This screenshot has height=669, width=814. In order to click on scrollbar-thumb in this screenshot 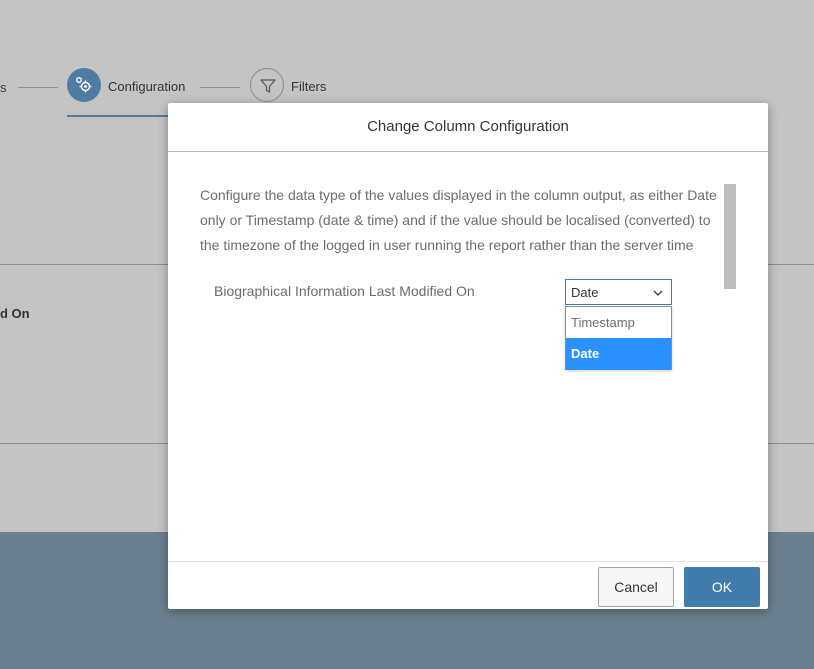, I will do `click(730, 236)`.